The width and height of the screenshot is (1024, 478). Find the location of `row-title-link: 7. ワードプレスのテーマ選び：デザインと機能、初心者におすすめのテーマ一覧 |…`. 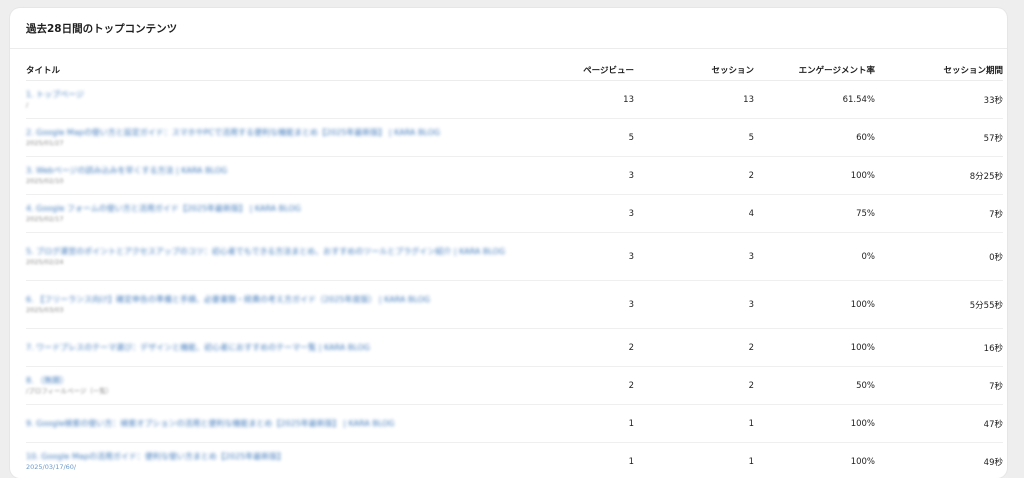

row-title-link: 7. ワードプレスのテーマ選び：デザインと機能、初心者におすすめのテーマ一覧 |… is located at coordinates (266, 347).